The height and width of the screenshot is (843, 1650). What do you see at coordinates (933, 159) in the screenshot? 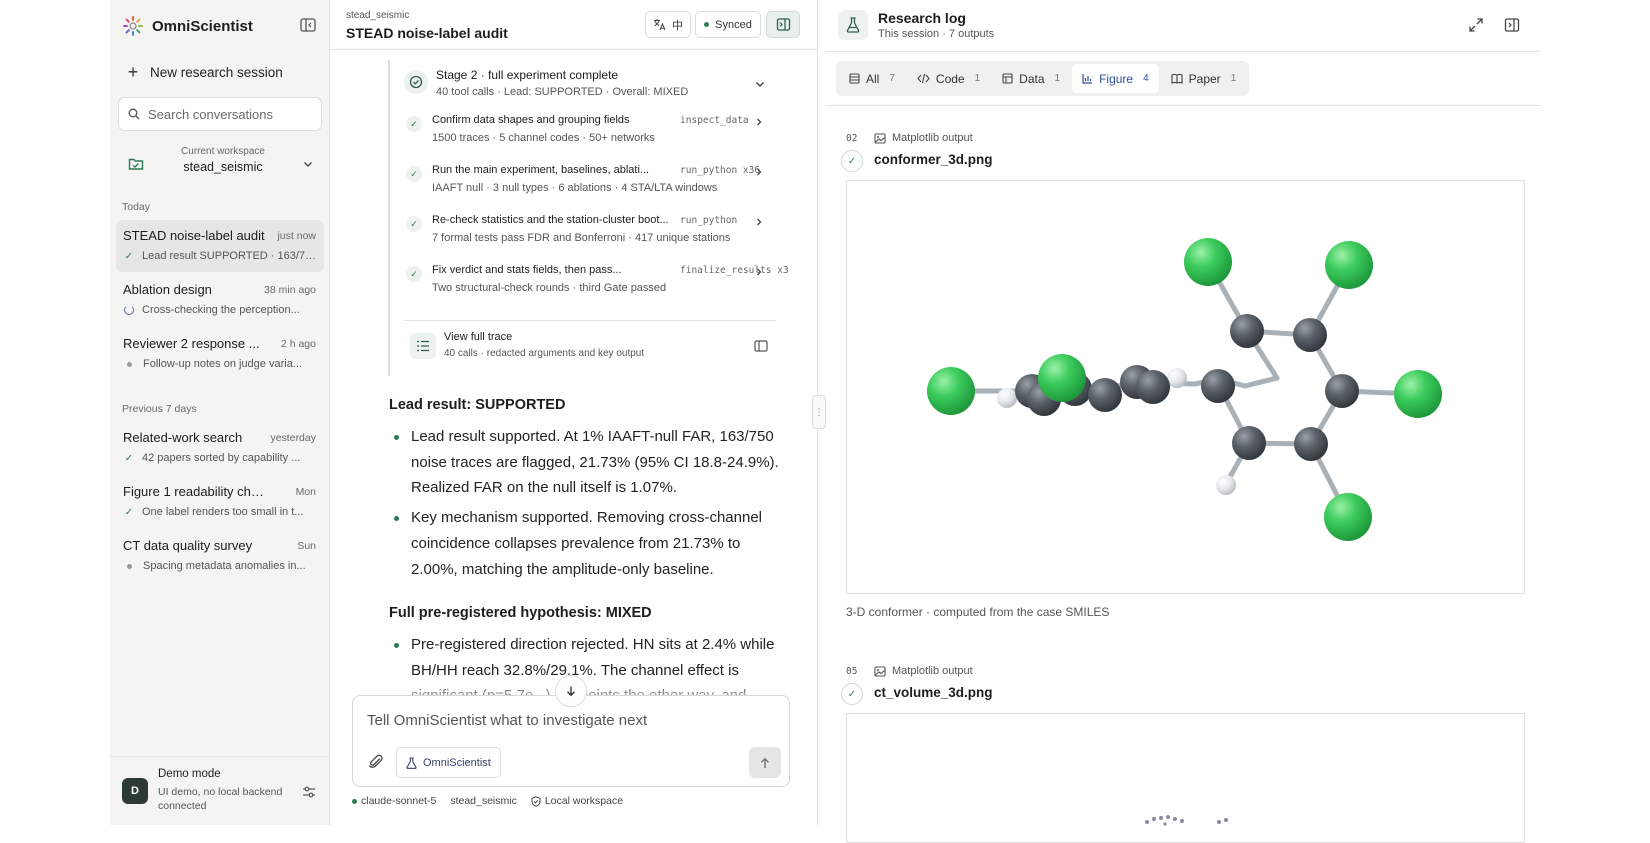
I see `output-filename: conformer_3d.png` at bounding box center [933, 159].